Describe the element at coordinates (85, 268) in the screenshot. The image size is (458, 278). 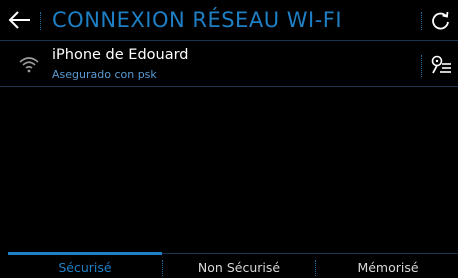
I see `tab-secured: Sécurisé` at that location.